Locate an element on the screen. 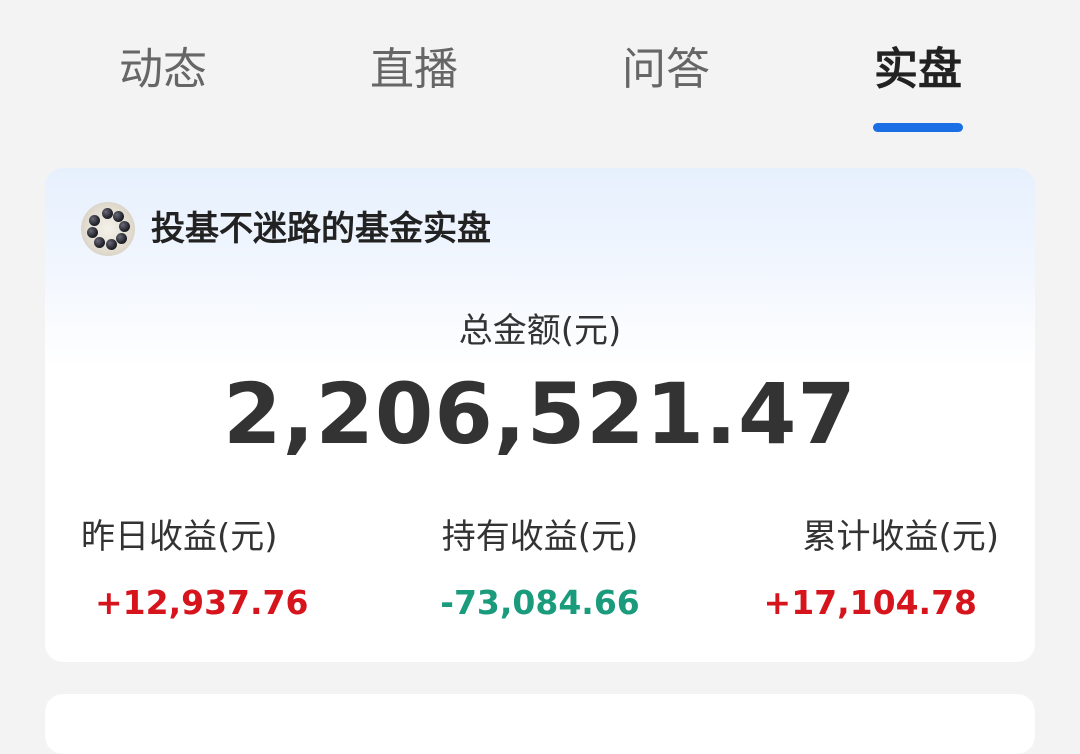 The image size is (1080, 754). tab-qa: 问答 is located at coordinates (666, 90).